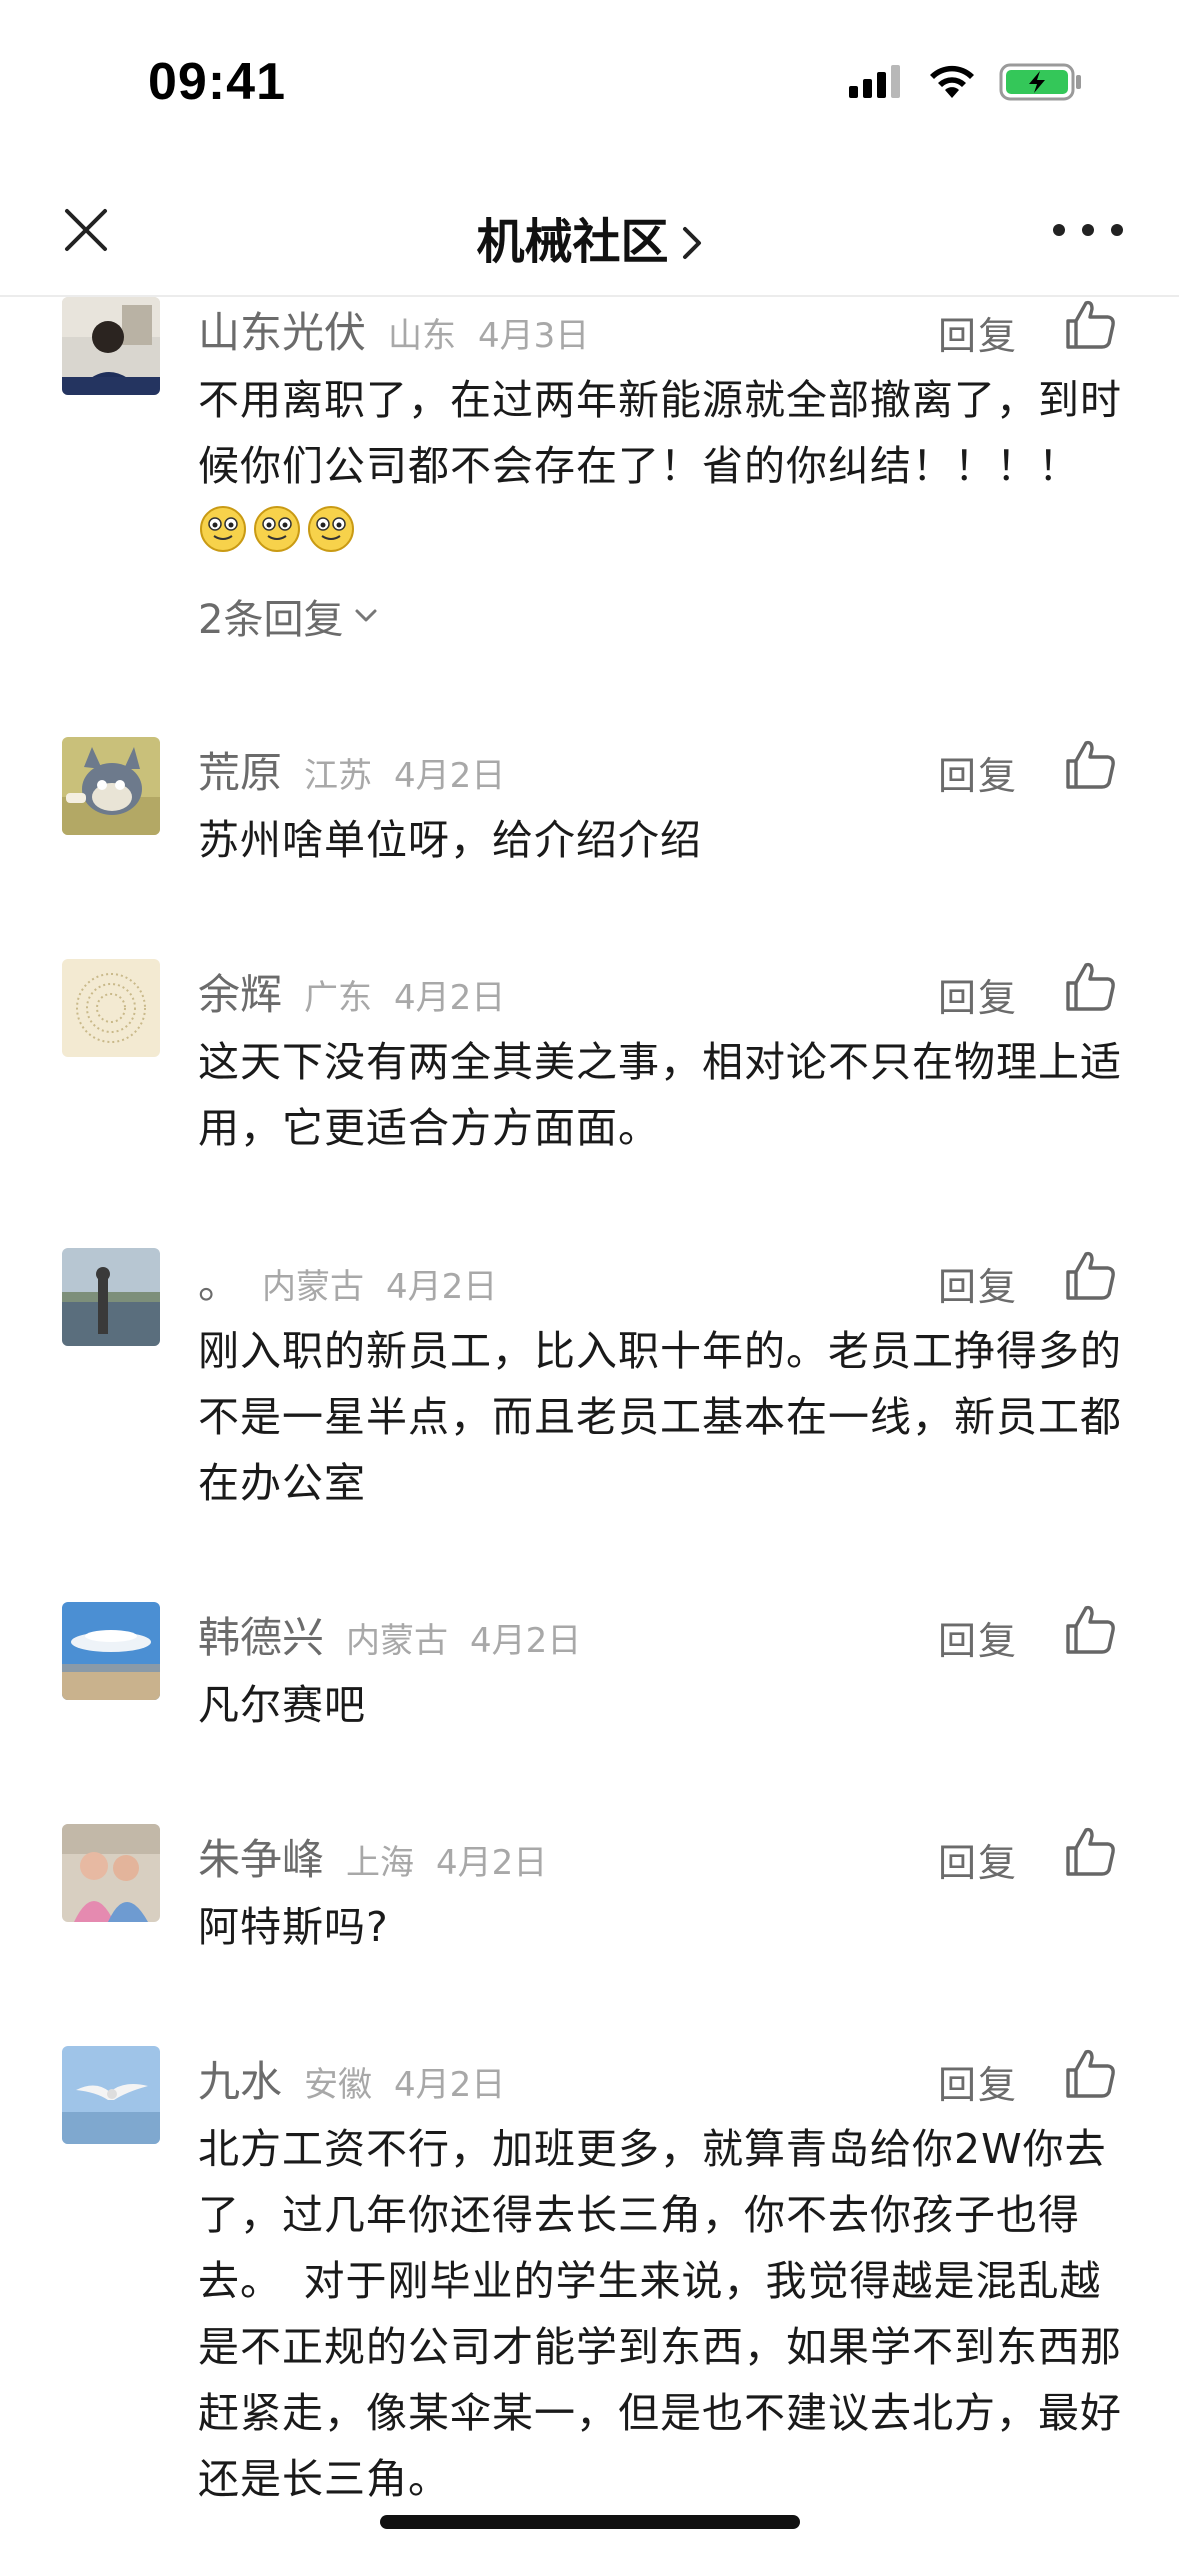  I want to click on replies-count-label: 2条回复, so click(271, 620).